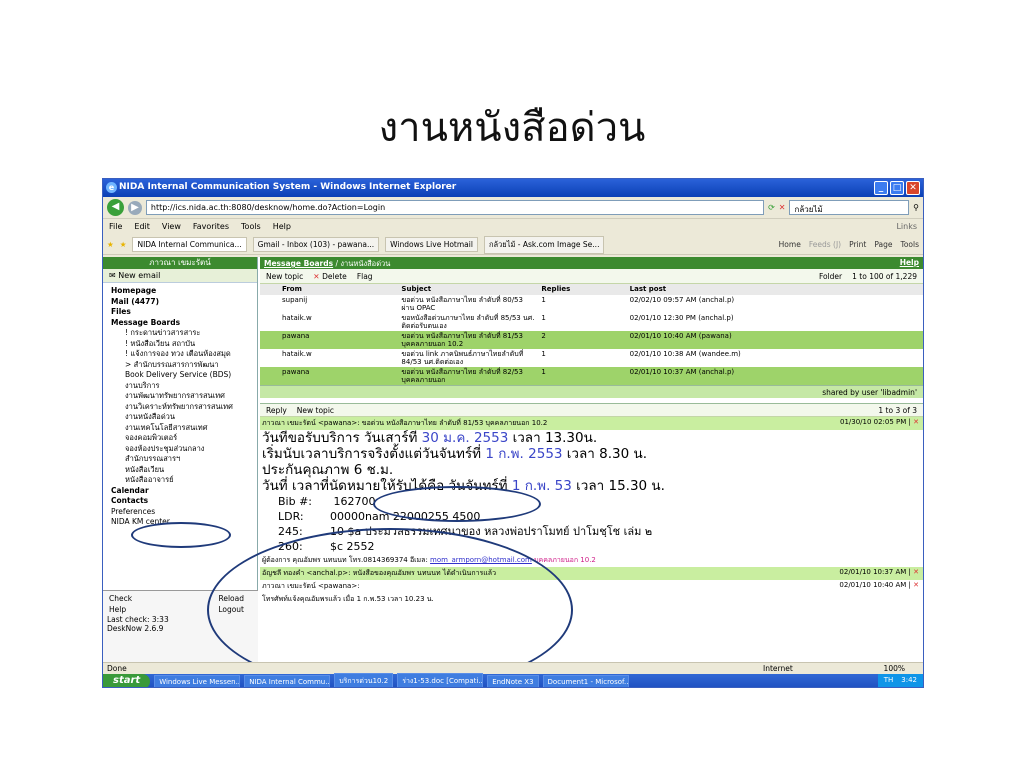 This screenshot has height=768, width=1024. Describe the element at coordinates (180, 470) in the screenshot. I see `tree-item: หนังสือเวียน` at that location.